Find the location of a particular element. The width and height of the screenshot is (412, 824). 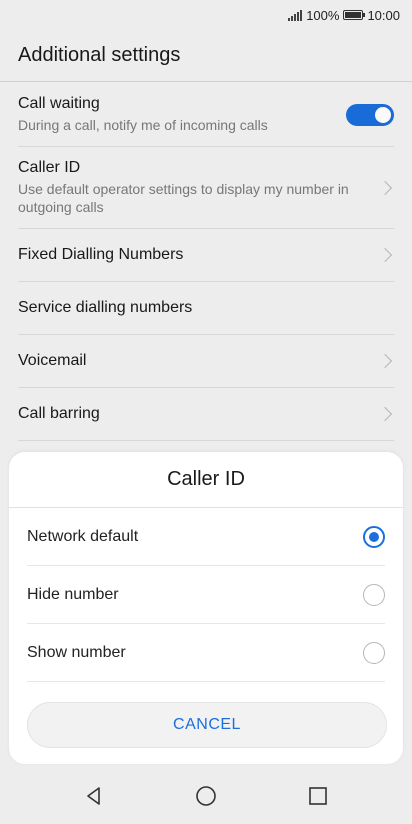

option-hide-number: Hide number is located at coordinates (206, 595).